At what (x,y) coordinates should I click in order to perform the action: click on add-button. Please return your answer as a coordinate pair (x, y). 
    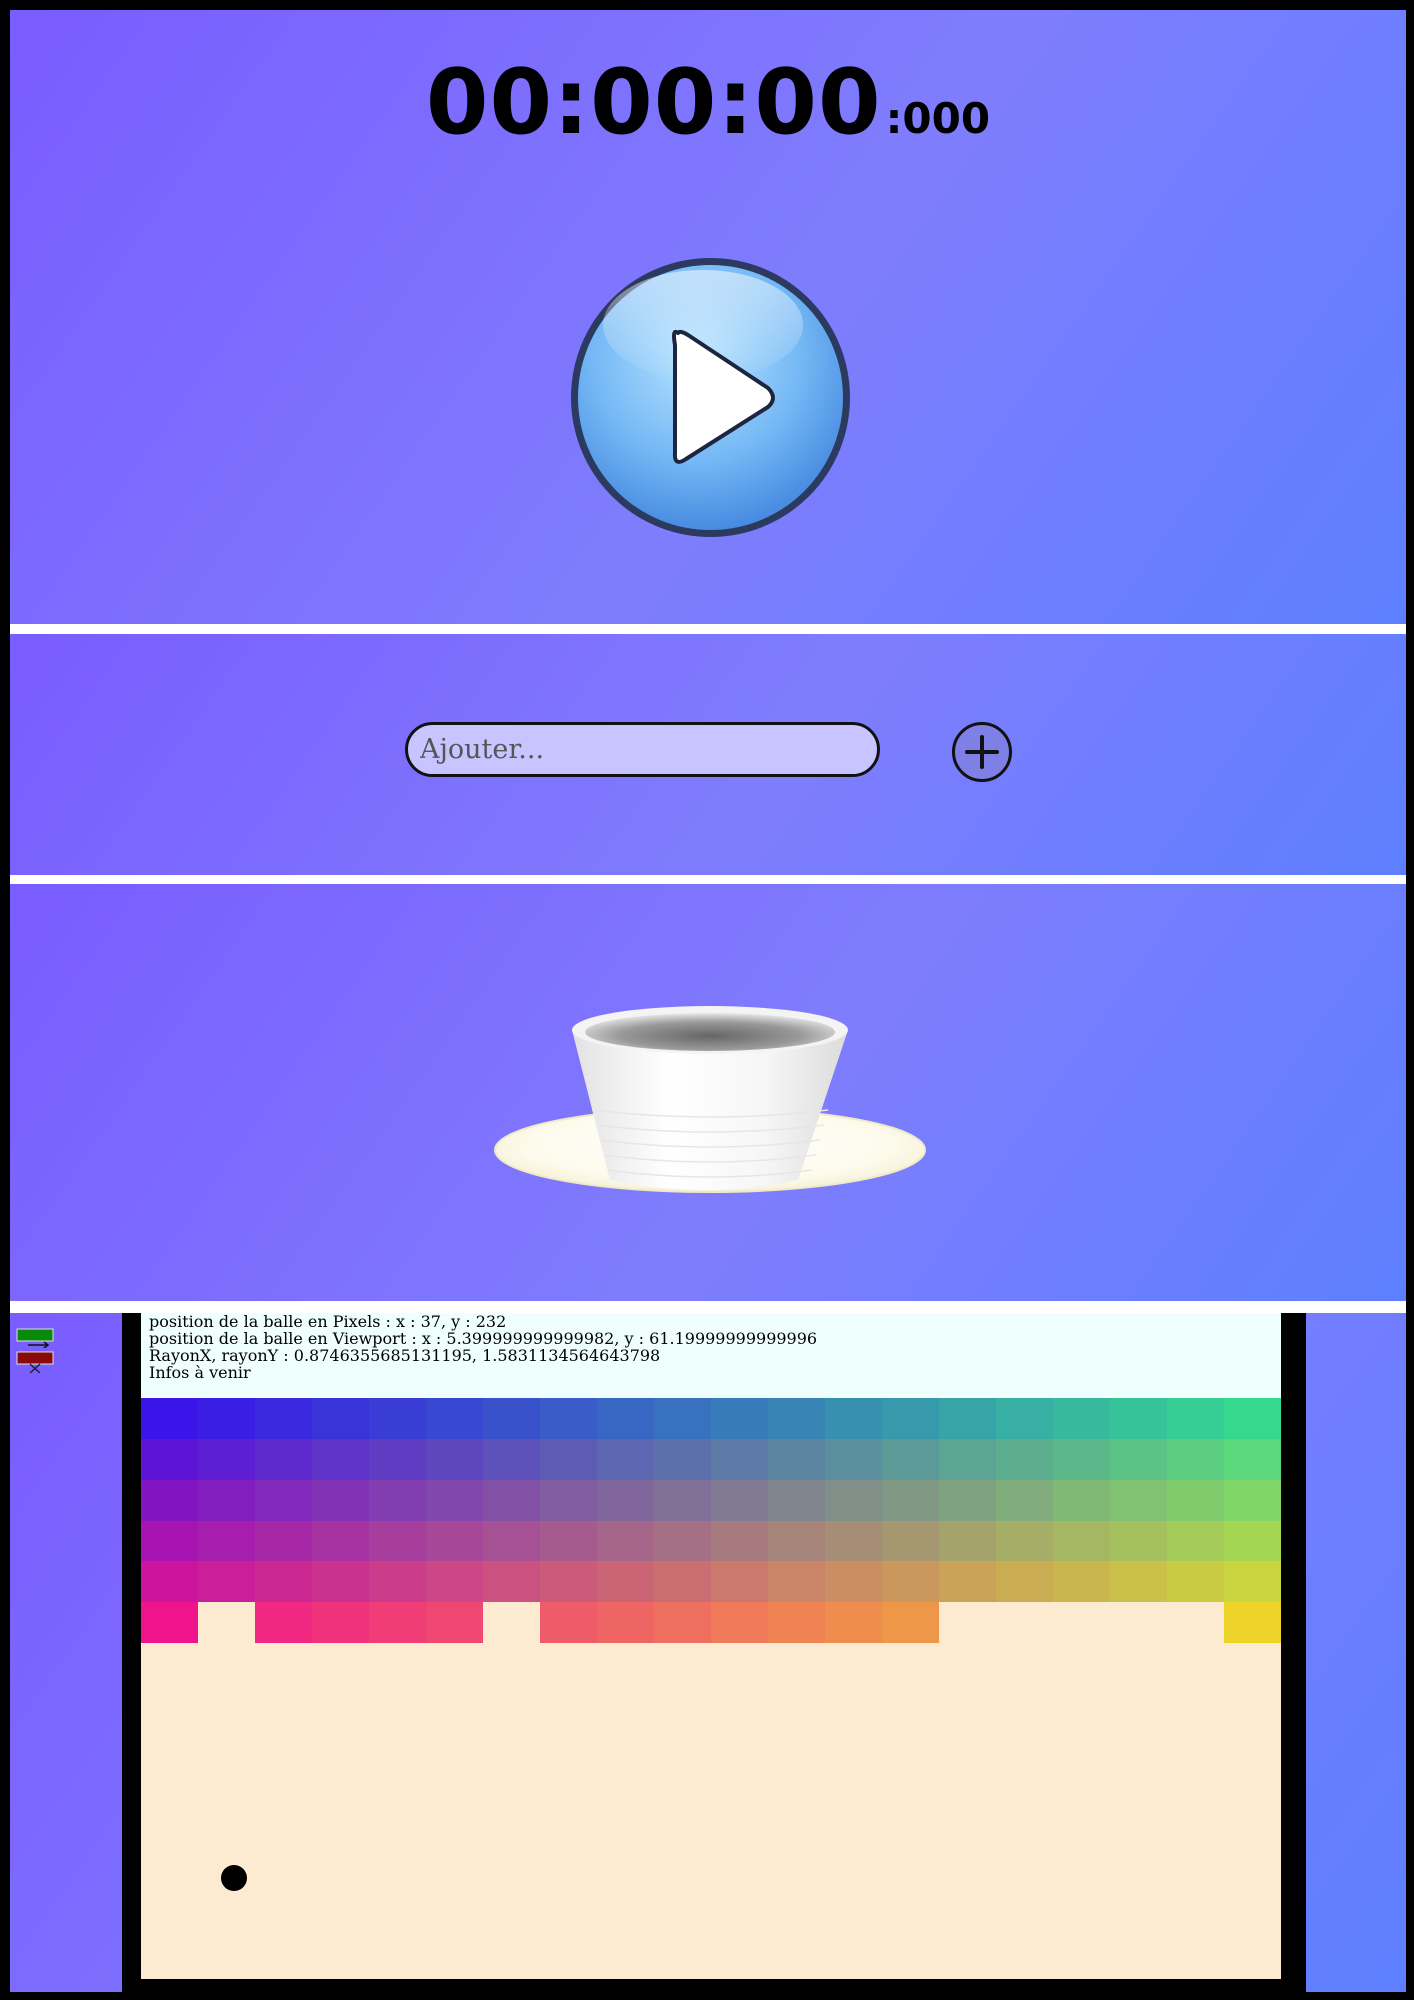
    Looking at the image, I should click on (982, 752).